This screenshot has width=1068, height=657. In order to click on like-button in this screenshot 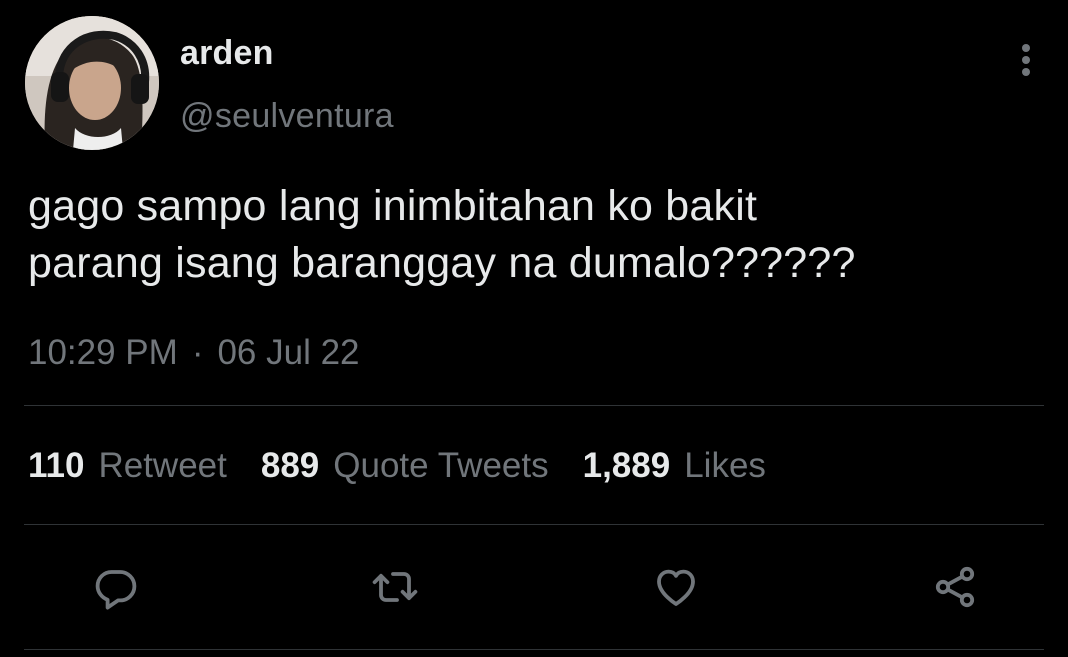, I will do `click(676, 587)`.